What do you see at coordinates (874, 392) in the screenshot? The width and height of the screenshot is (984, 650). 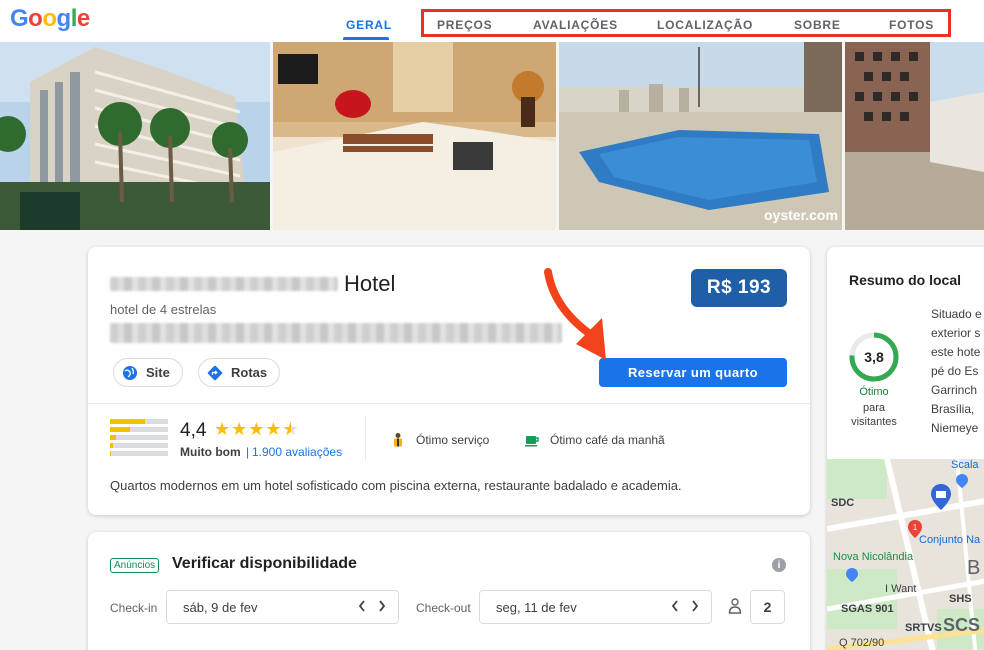 I see `score-label: Ótimo` at bounding box center [874, 392].